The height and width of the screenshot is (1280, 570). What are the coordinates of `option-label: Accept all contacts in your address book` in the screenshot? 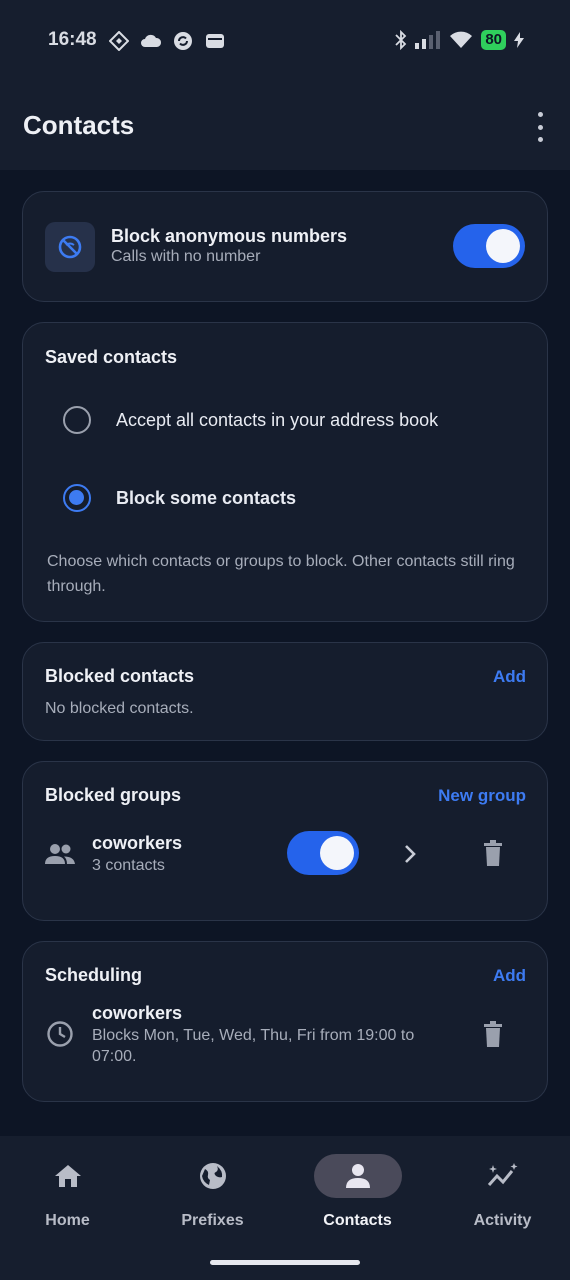 It's located at (277, 419).